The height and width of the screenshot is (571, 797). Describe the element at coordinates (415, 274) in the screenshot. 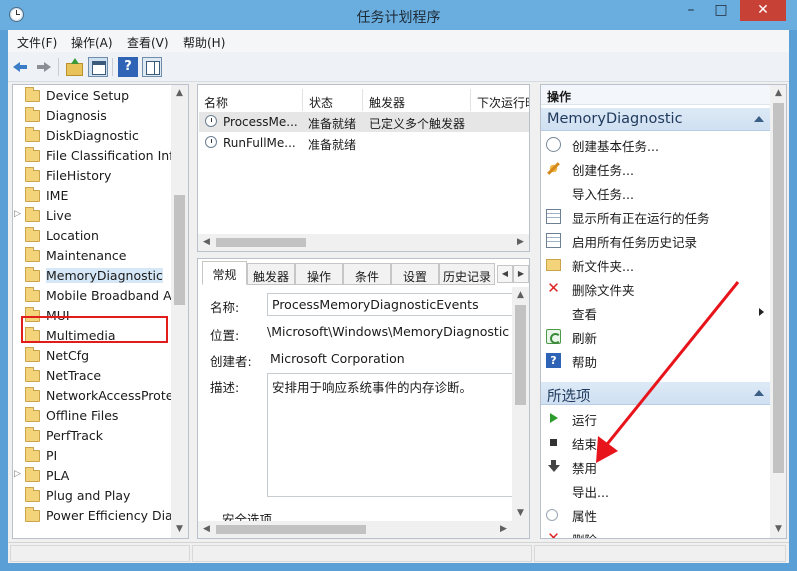

I see `tab-settings: 设置` at that location.